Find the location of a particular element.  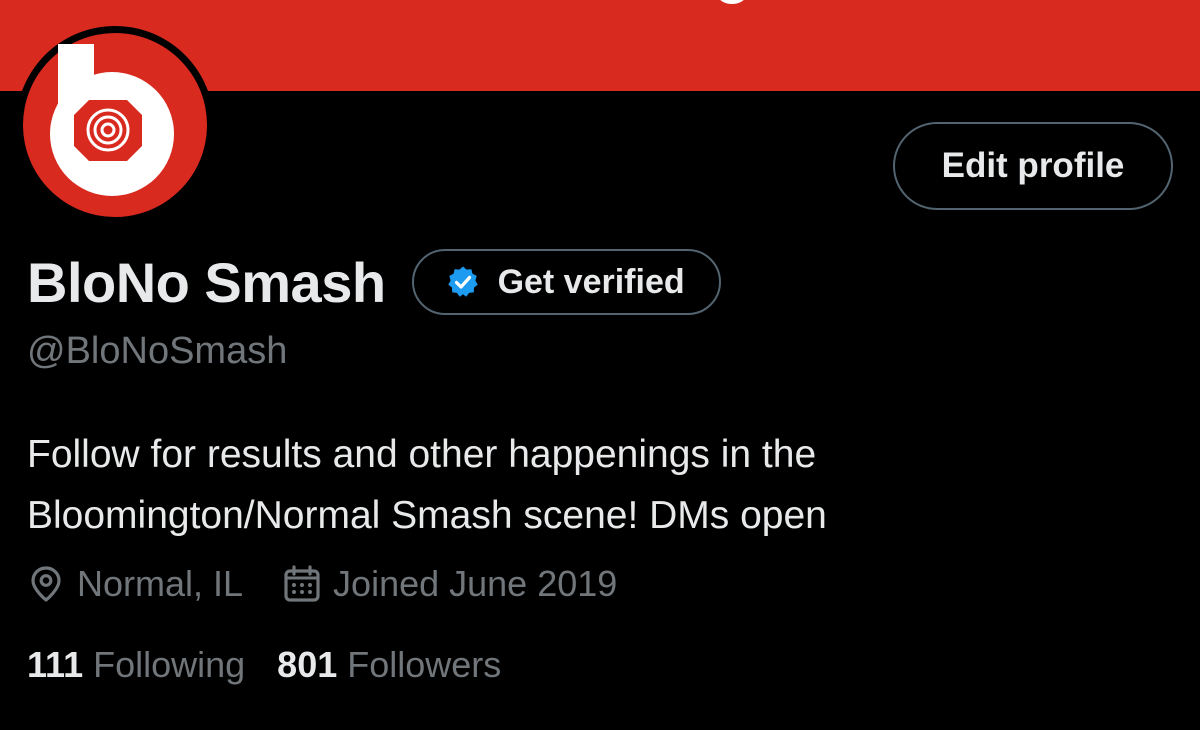

location-text: Normal, IL is located at coordinates (160, 583).